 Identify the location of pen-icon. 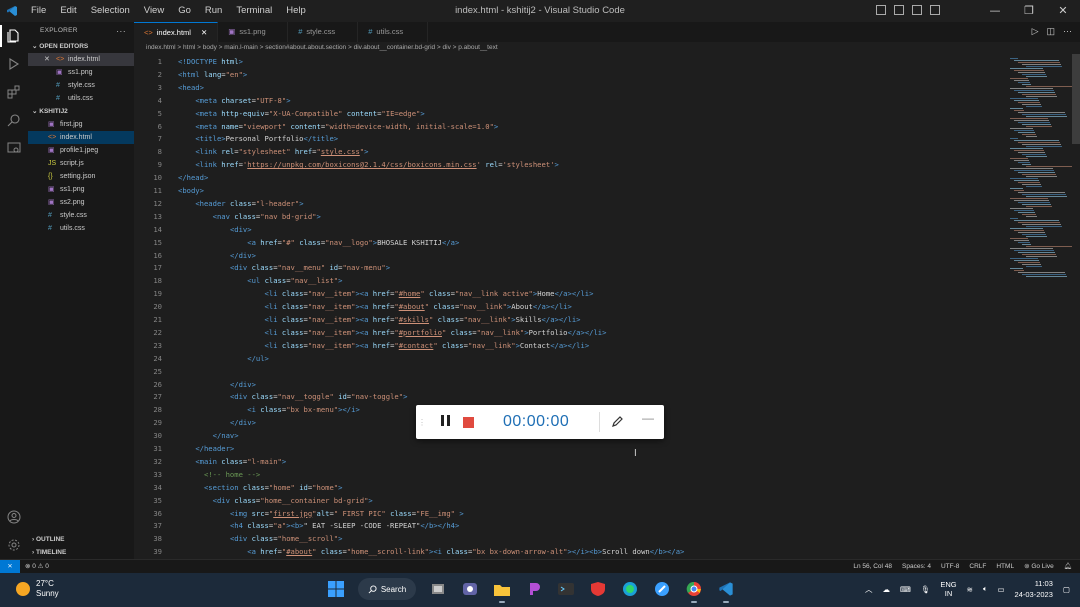
(617, 422).